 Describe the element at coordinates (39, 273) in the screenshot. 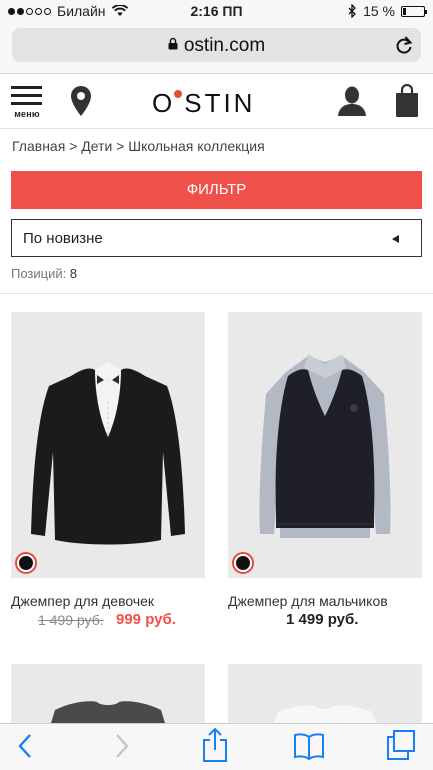

I see `items-count-label: Позиций:` at that location.